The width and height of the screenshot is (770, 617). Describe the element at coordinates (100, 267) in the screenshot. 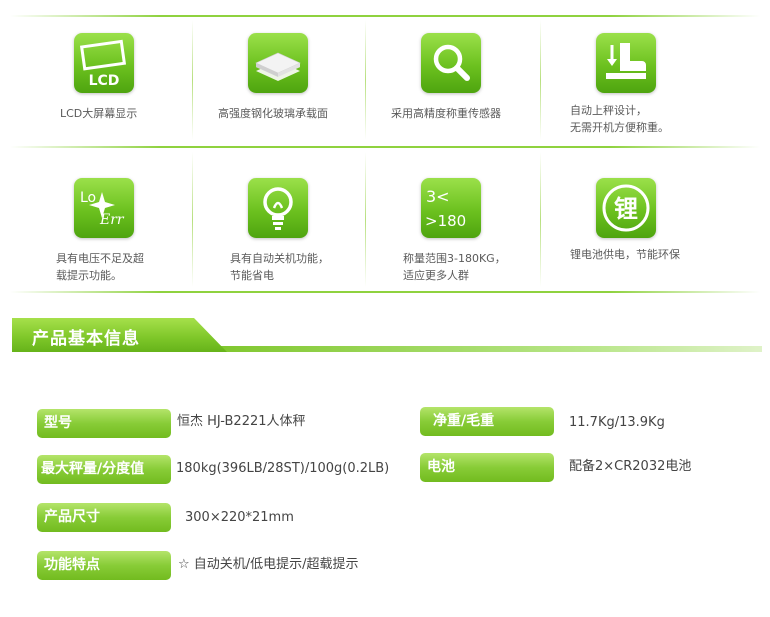

I see `feature-caption: 具有电压不足及超 载提示功能。` at that location.